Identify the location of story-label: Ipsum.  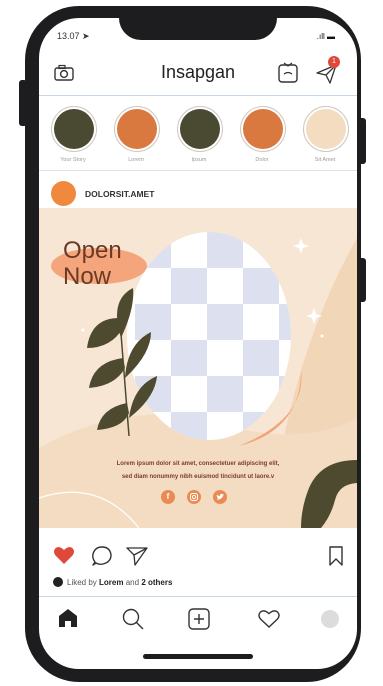
(199, 160).